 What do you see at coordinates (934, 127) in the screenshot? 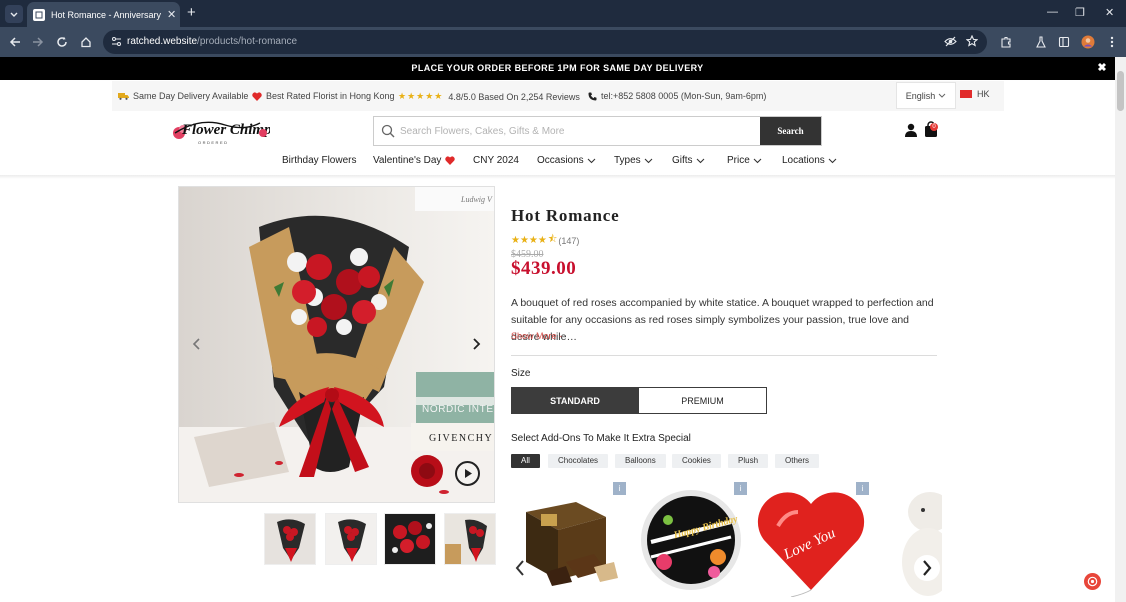
I see `cart-count-badge: 0` at bounding box center [934, 127].